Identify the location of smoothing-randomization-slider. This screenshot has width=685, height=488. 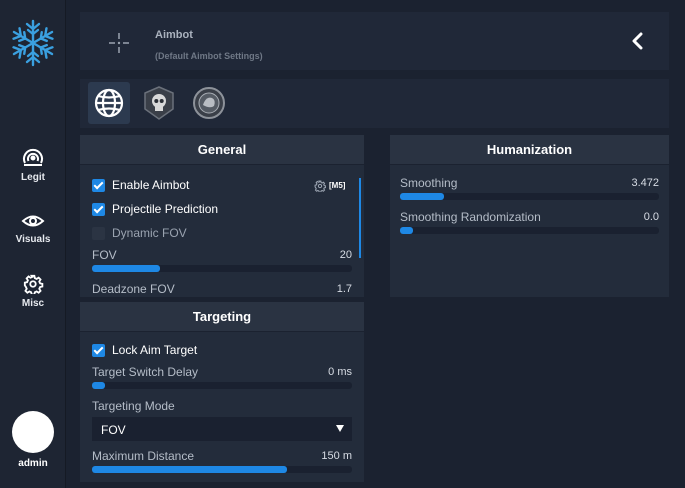
(529, 230).